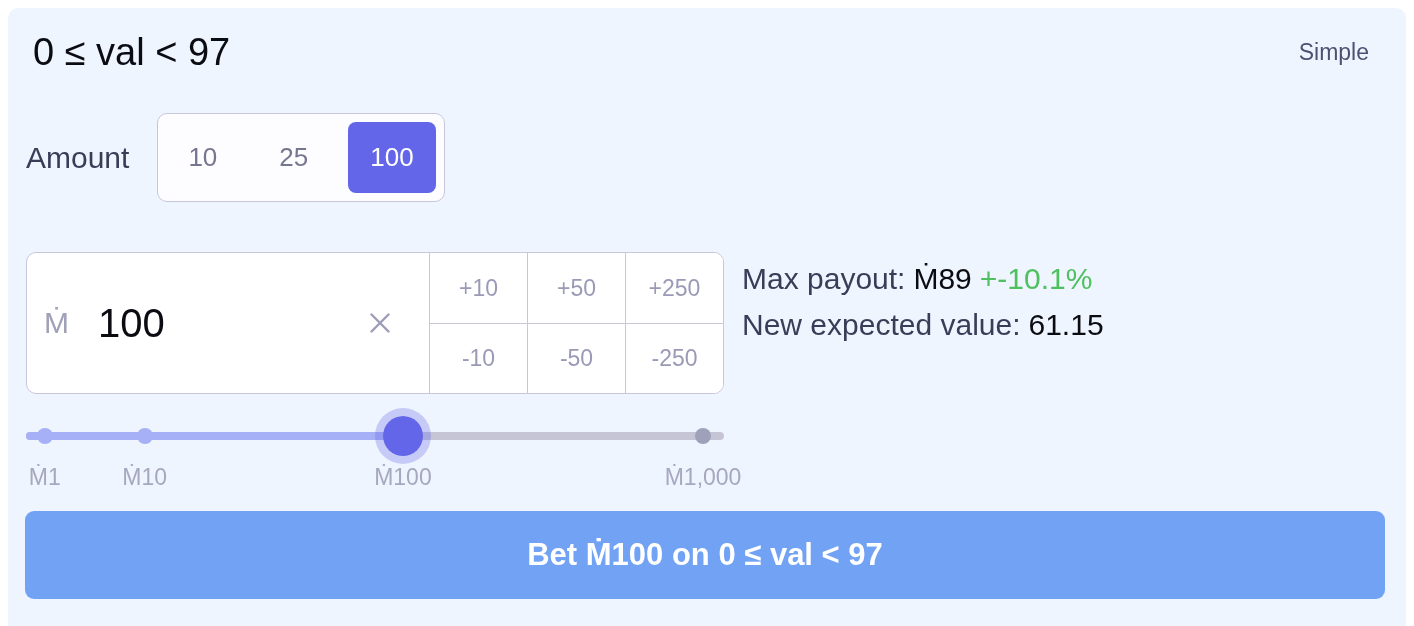 This screenshot has width=1414, height=626. I want to click on quick-adjust-button: -250, so click(674, 358).